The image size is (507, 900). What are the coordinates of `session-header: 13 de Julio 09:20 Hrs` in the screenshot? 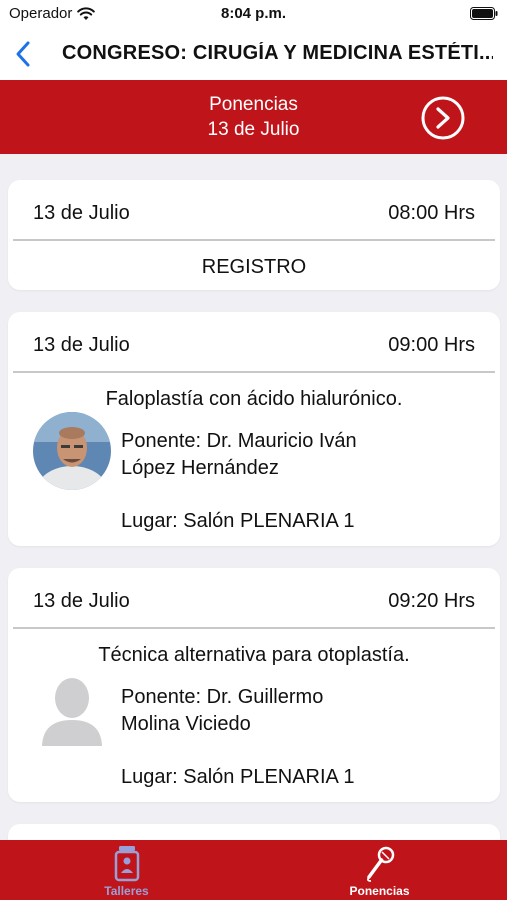 It's located at (254, 601).